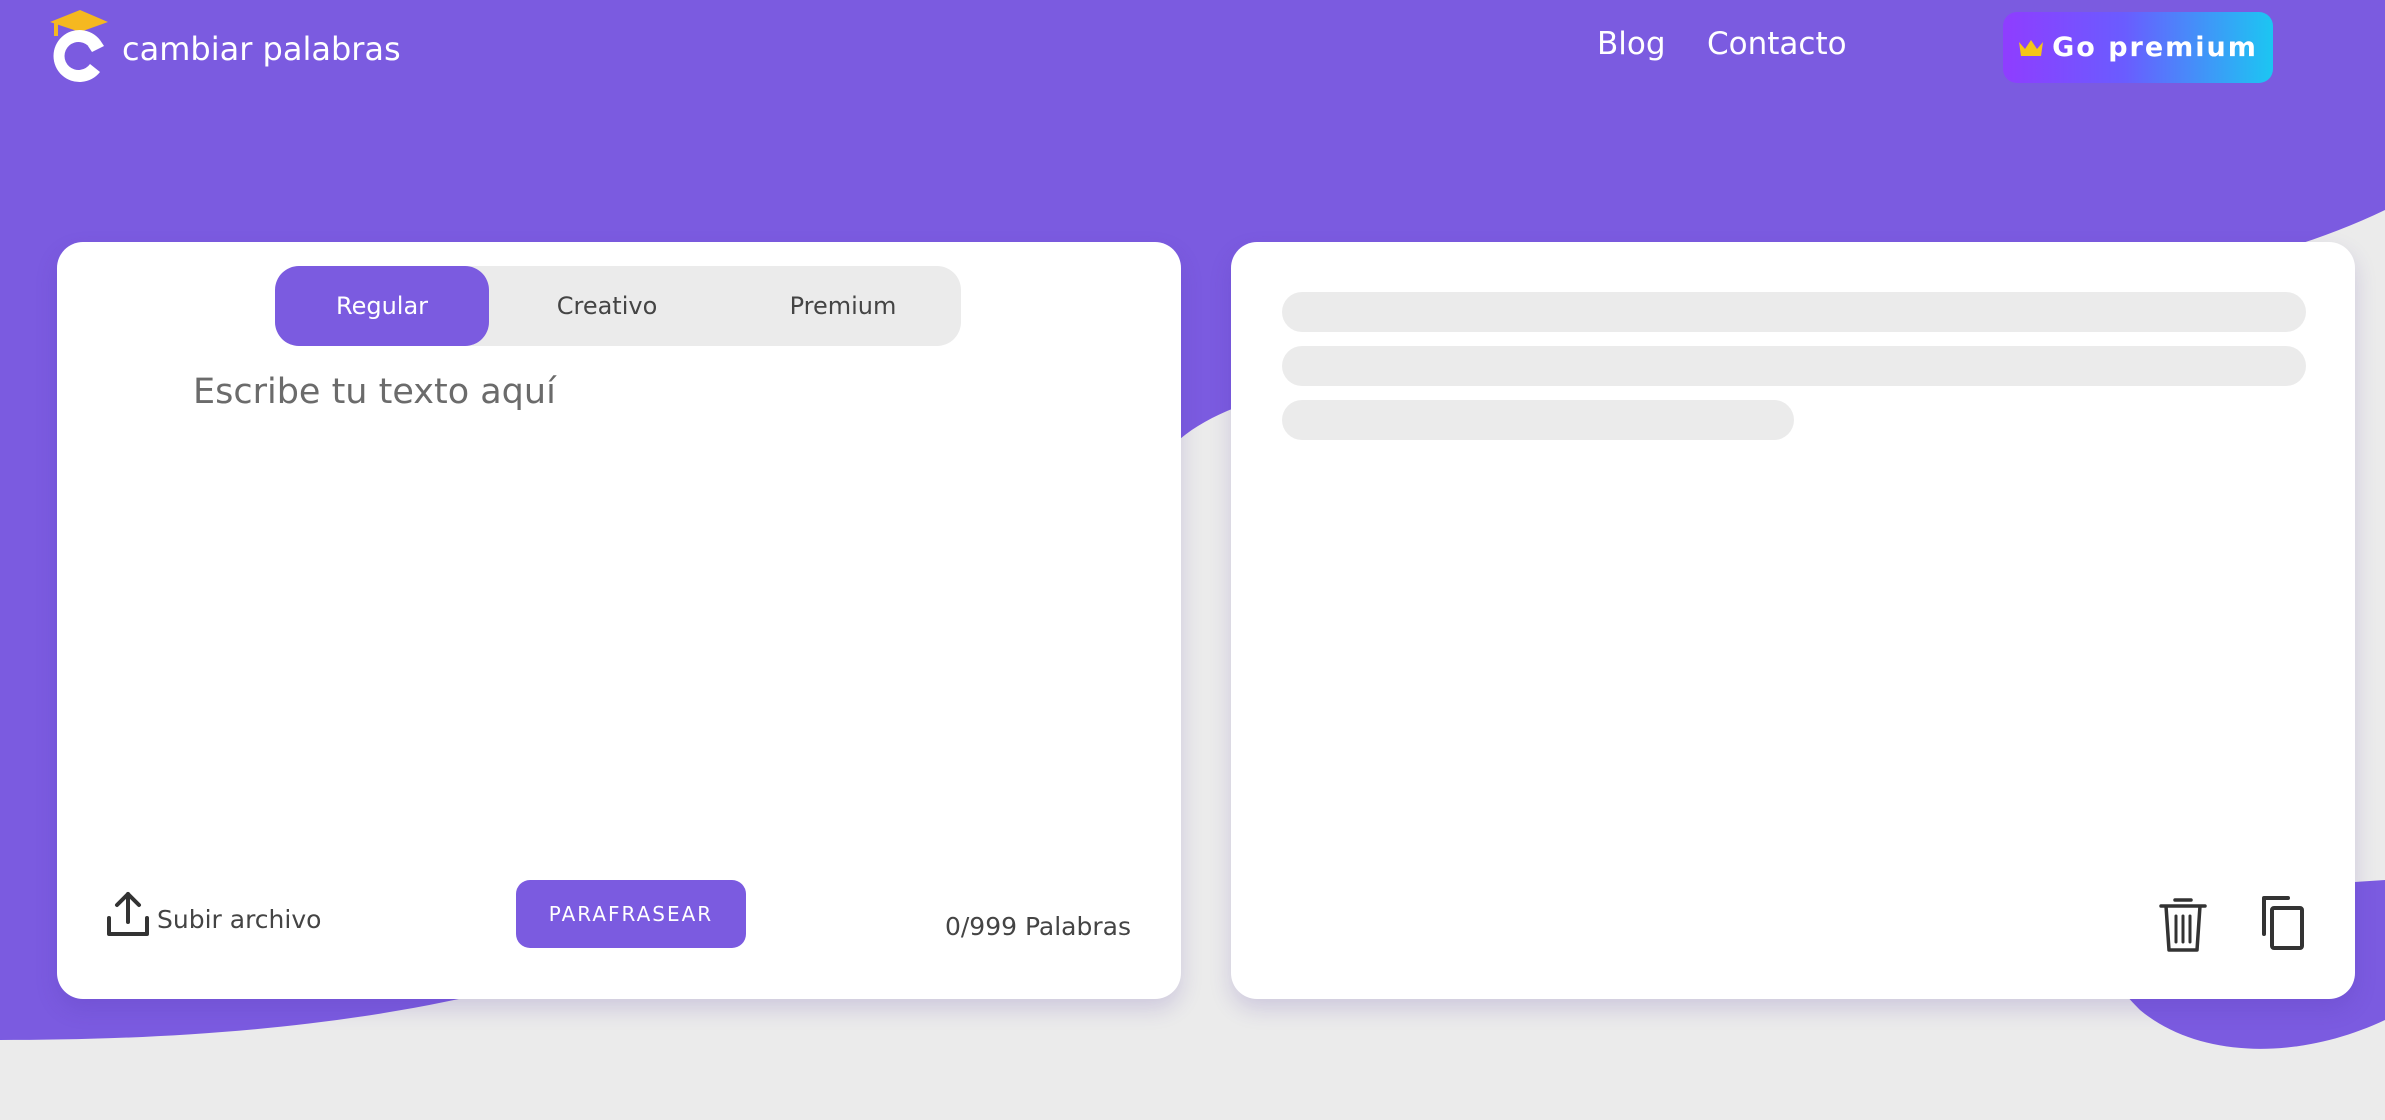 The height and width of the screenshot is (1120, 2385). What do you see at coordinates (1631, 44) in the screenshot?
I see `nav-blog-link: Blog` at bounding box center [1631, 44].